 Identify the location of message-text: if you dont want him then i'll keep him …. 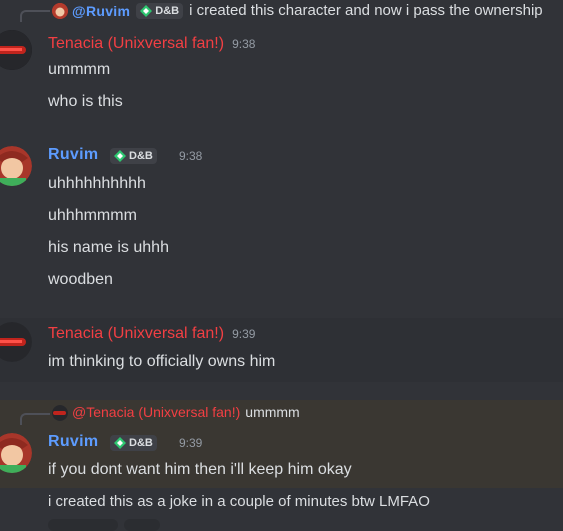
(200, 469).